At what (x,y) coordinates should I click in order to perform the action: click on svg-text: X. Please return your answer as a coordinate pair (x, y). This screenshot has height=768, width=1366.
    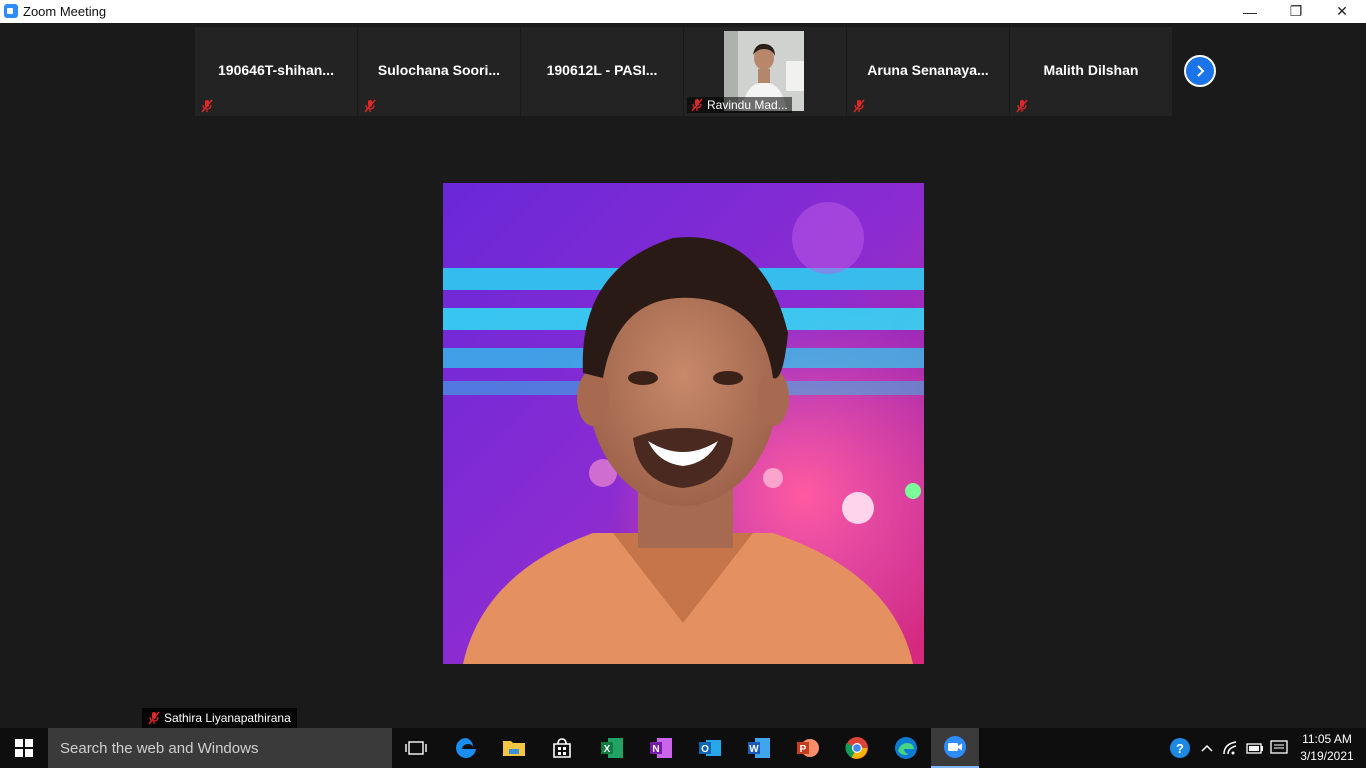
    Looking at the image, I should click on (607, 749).